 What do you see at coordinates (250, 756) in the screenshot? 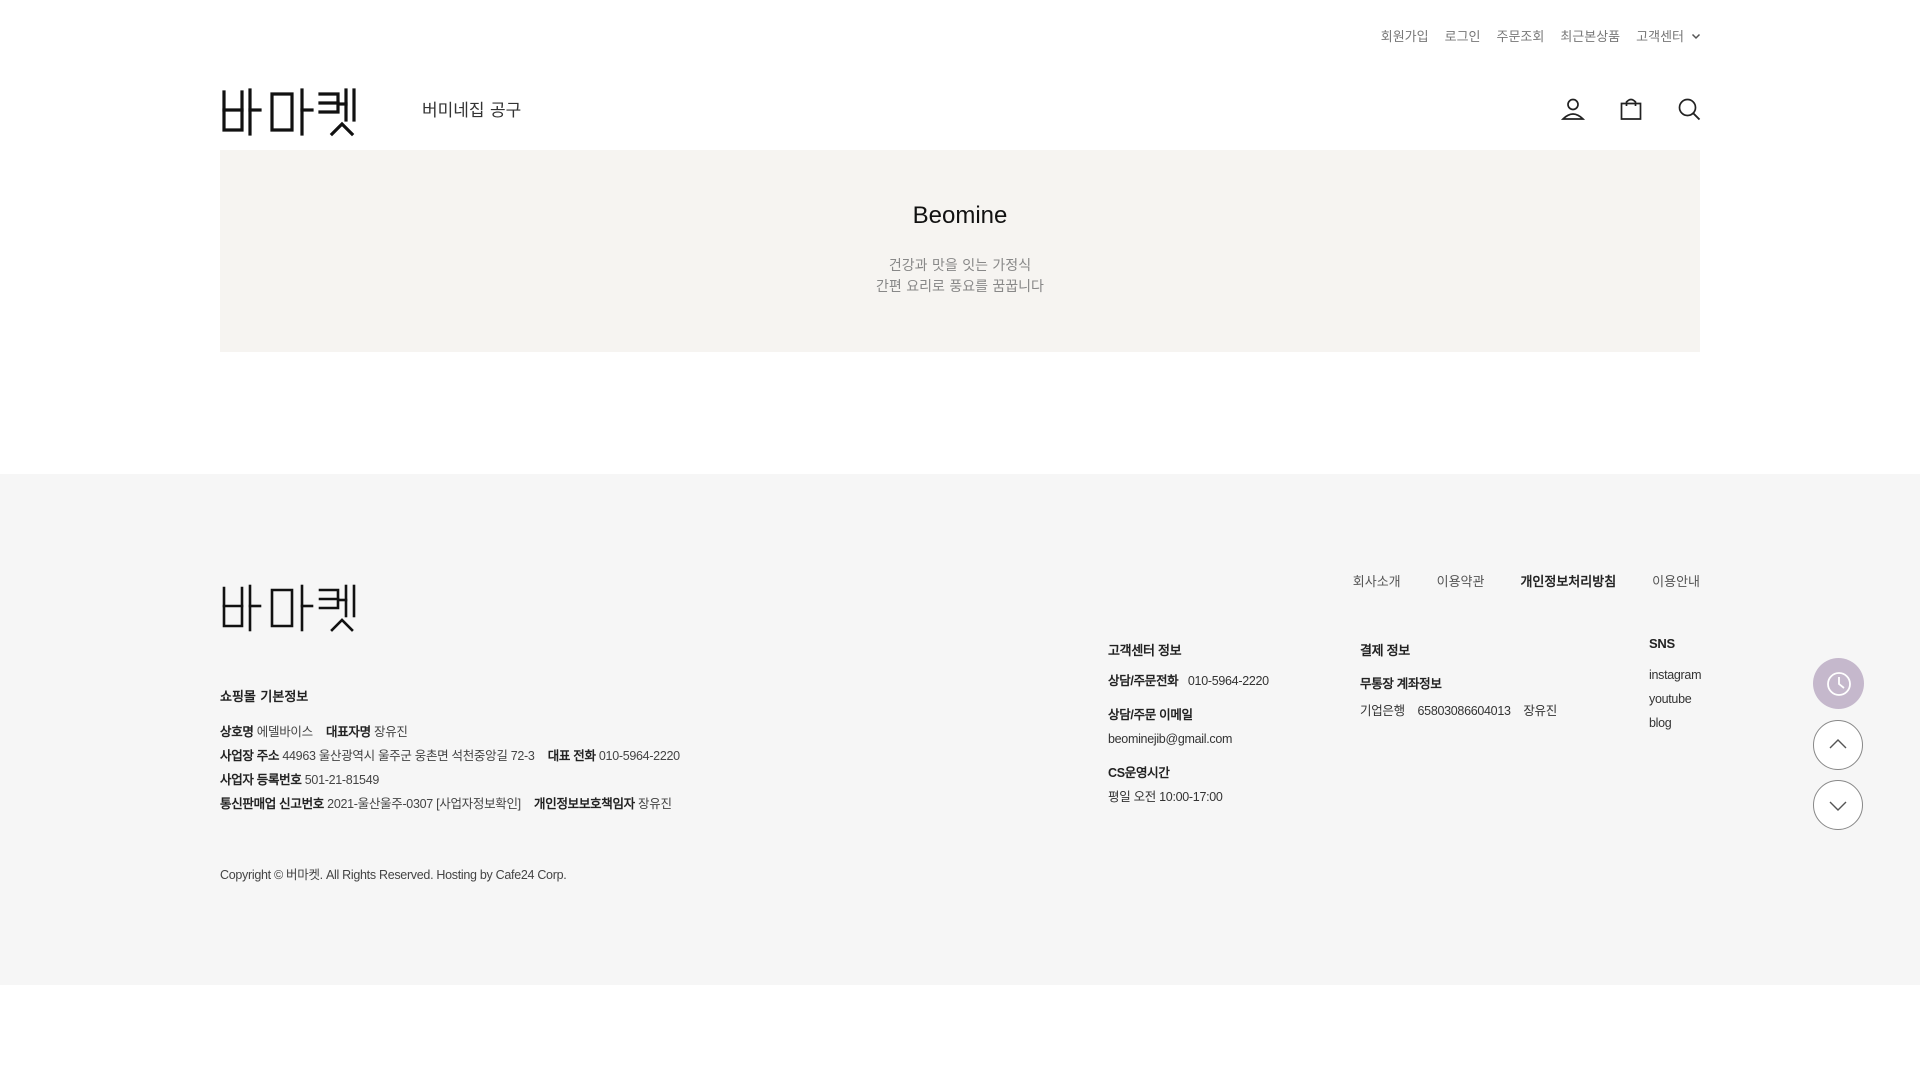
I see `address-label: 사업장 주소` at bounding box center [250, 756].